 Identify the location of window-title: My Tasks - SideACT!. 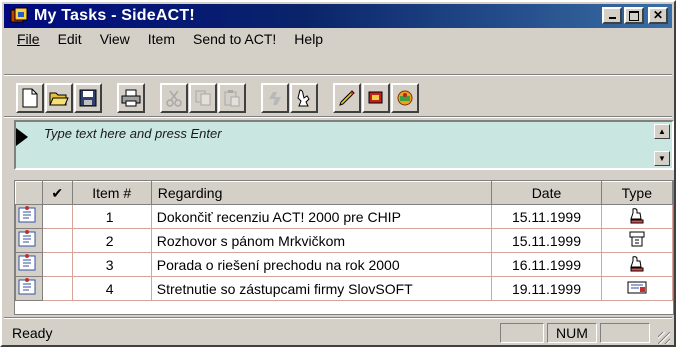
(114, 15).